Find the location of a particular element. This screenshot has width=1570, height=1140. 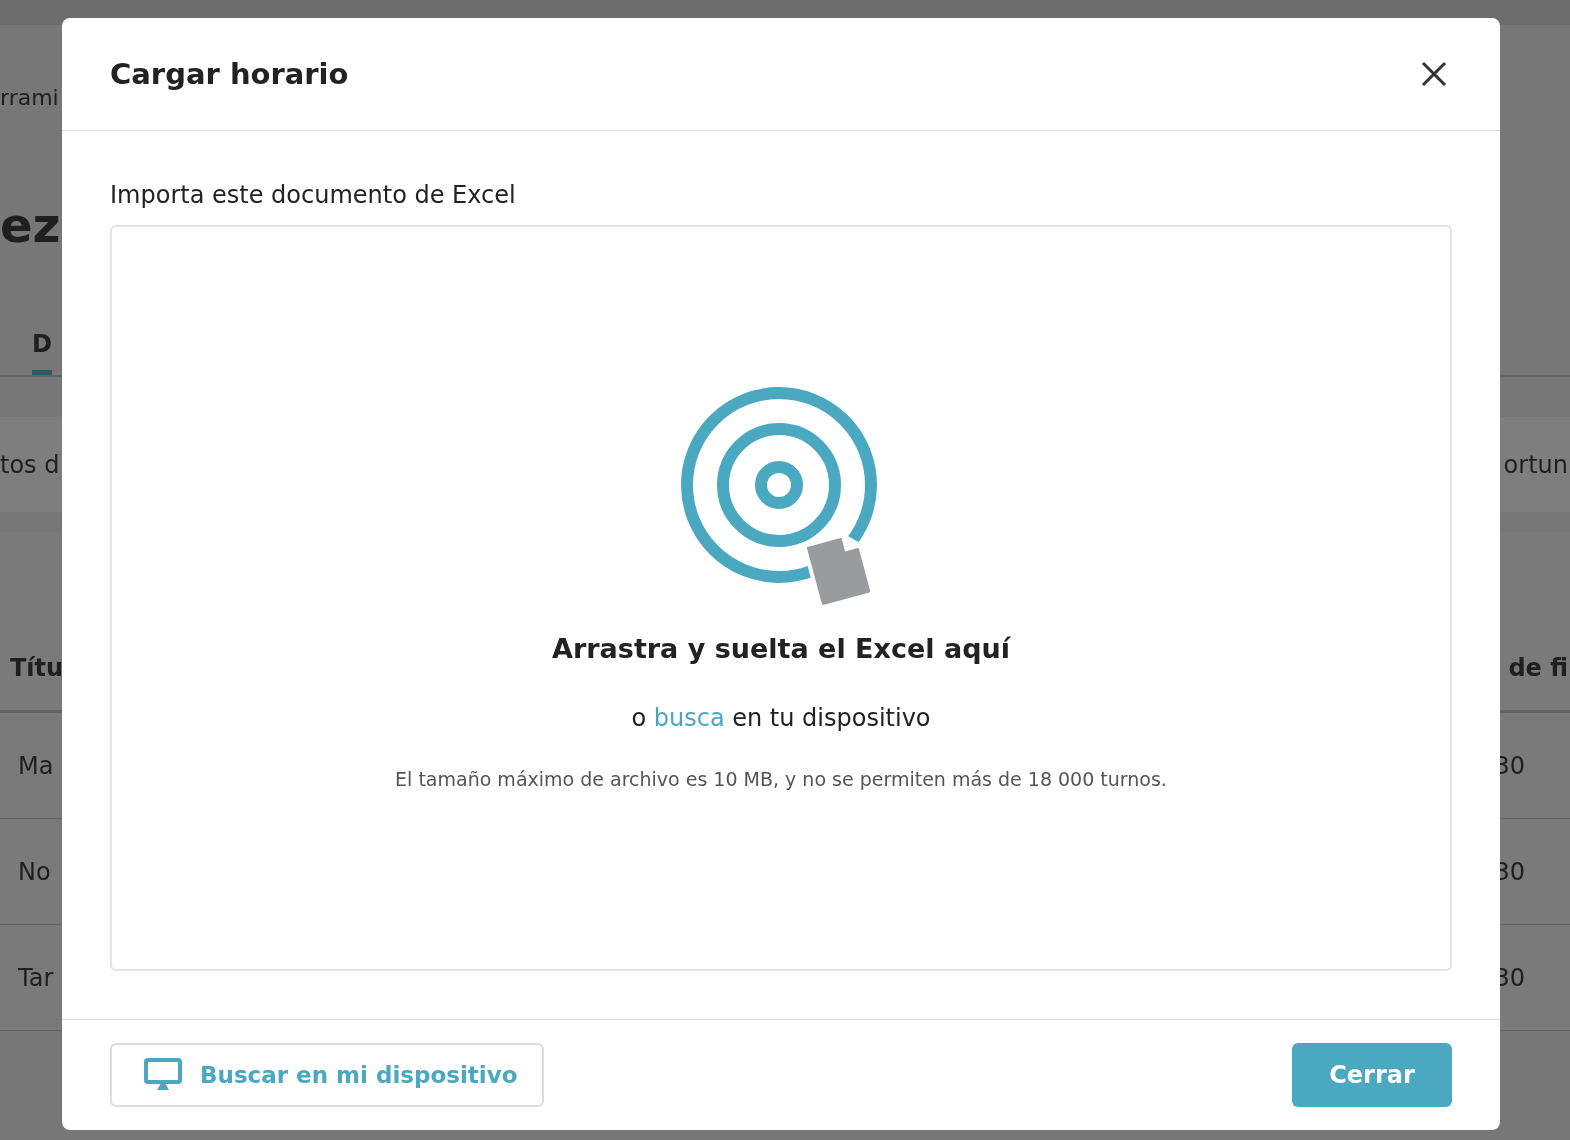

tab: D is located at coordinates (42, 352).